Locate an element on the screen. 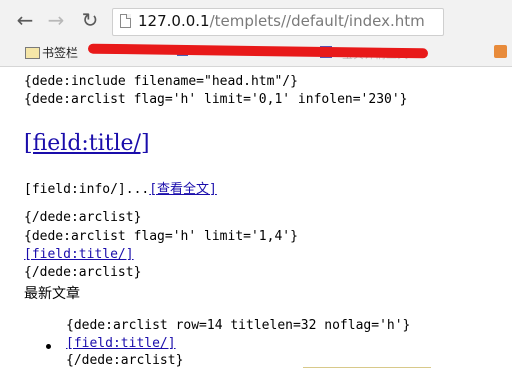  info-line: [field:info/]...[查看全文] is located at coordinates (120, 187).